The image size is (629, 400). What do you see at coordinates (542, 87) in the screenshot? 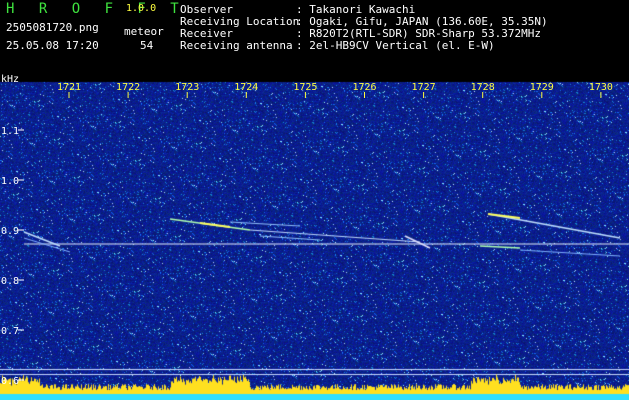
I see `time-tick-label: 1729` at bounding box center [542, 87].